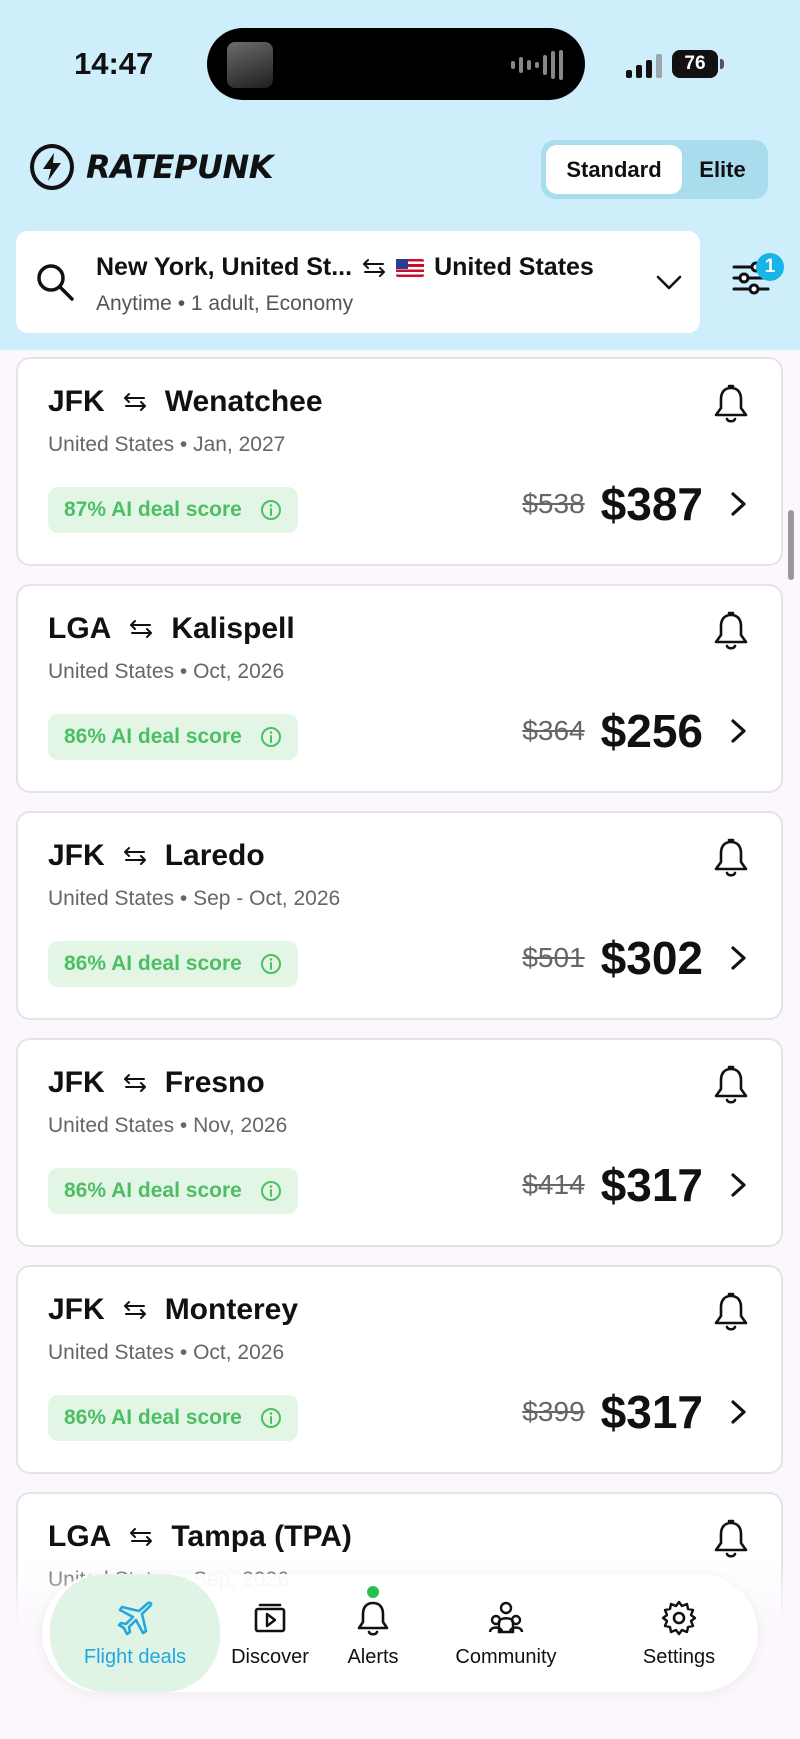  Describe the element at coordinates (166, 671) in the screenshot. I see `deal-meta: United States • Oct, 2026` at that location.